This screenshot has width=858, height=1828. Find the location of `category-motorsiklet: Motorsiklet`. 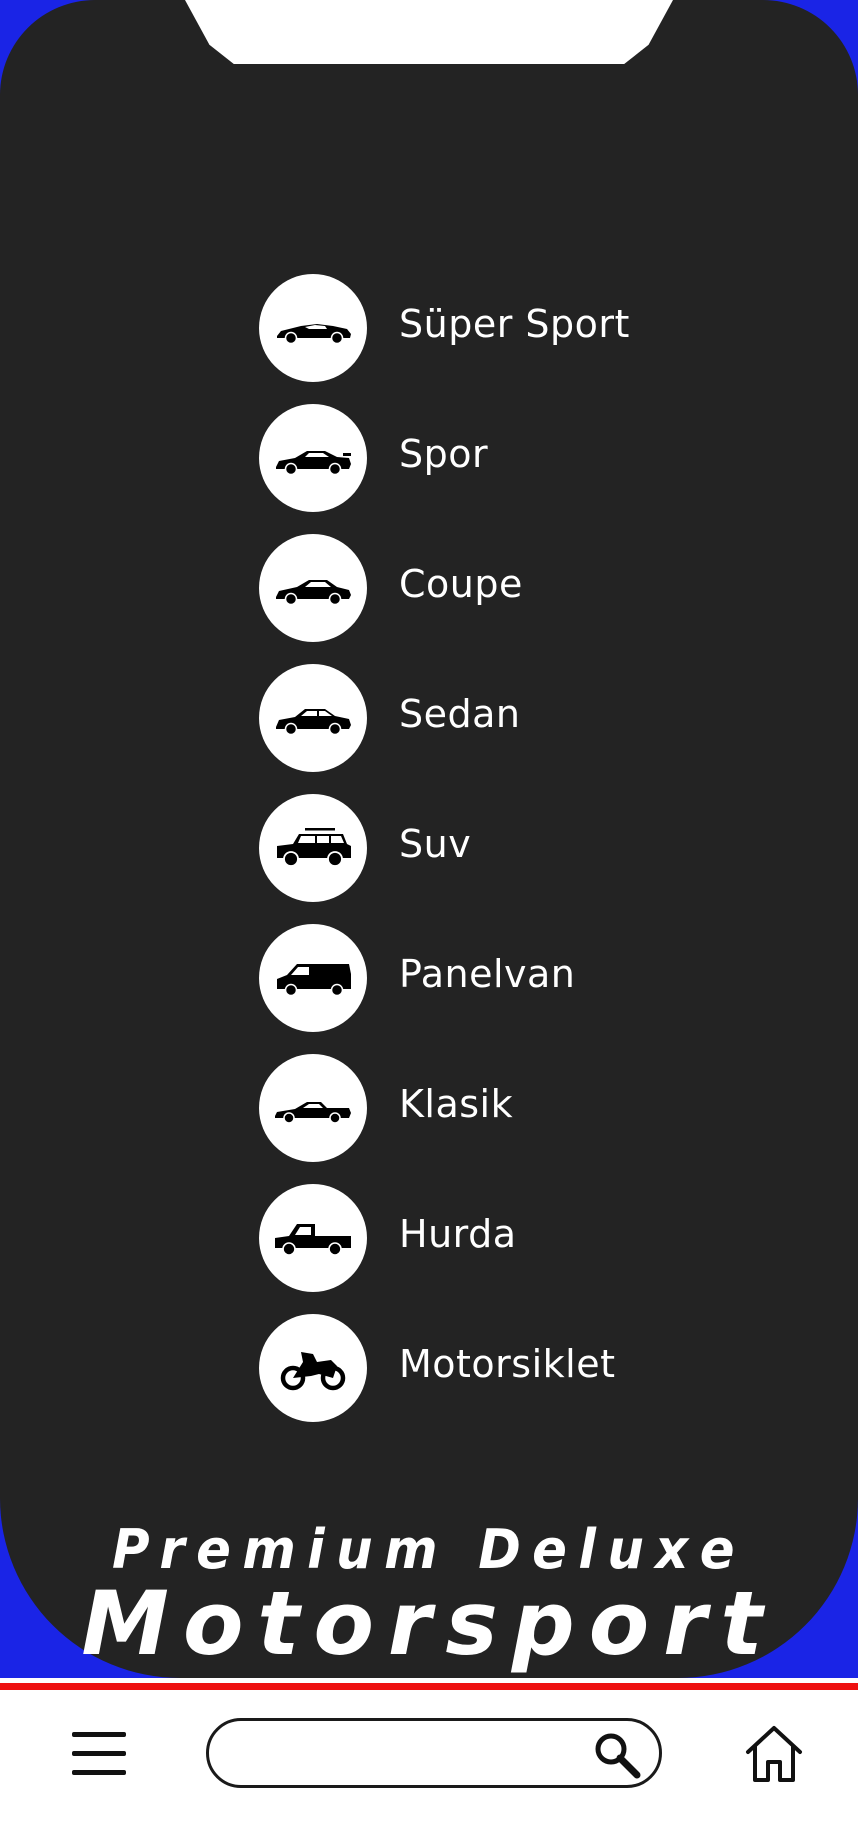

category-motorsiklet: Motorsiklet is located at coordinates (509, 1368).